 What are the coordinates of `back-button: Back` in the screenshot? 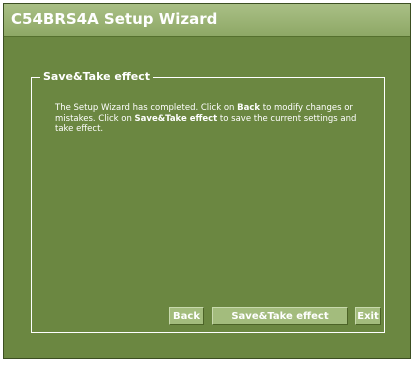 It's located at (186, 316).